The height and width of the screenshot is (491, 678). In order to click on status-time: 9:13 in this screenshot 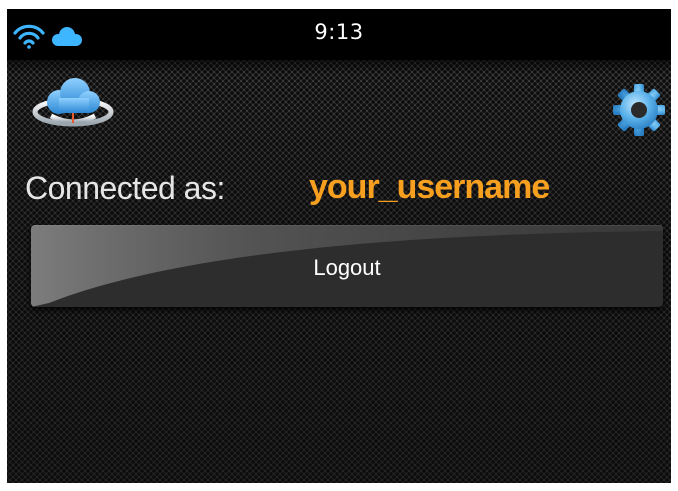, I will do `click(339, 32)`.